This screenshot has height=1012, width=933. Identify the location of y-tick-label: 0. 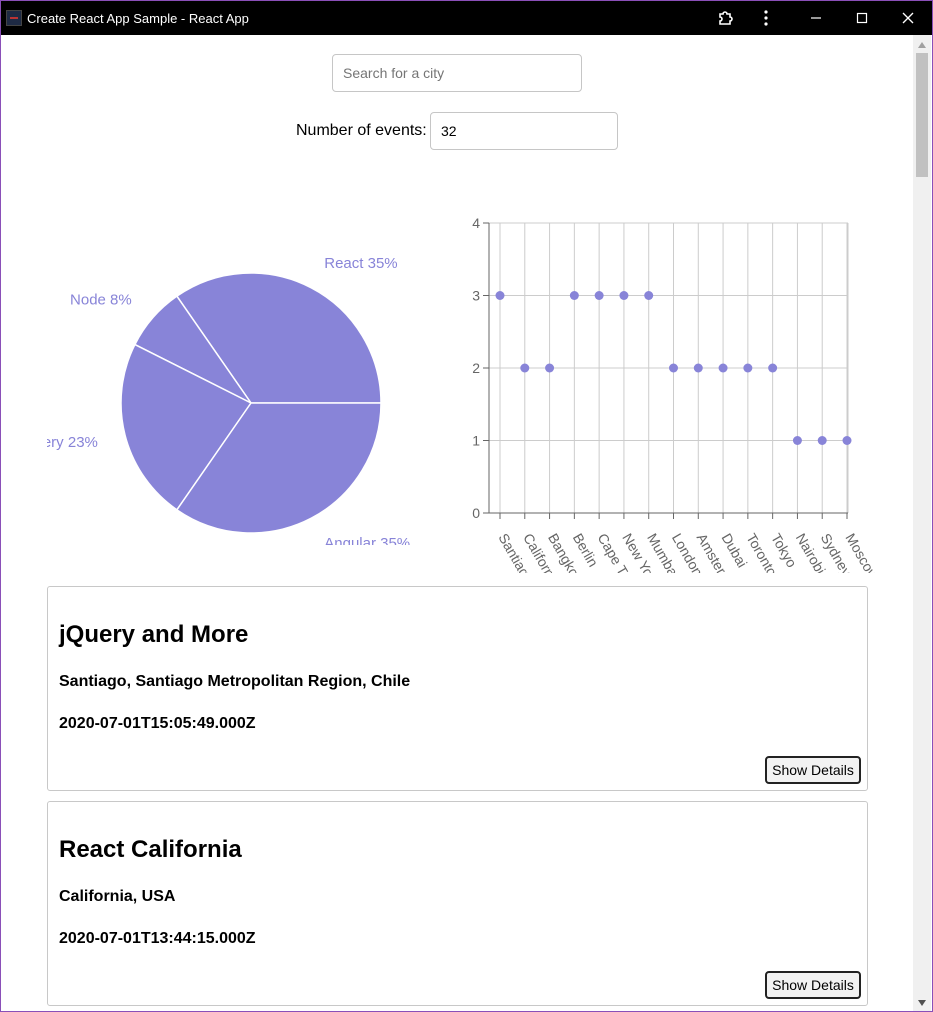
(476, 513).